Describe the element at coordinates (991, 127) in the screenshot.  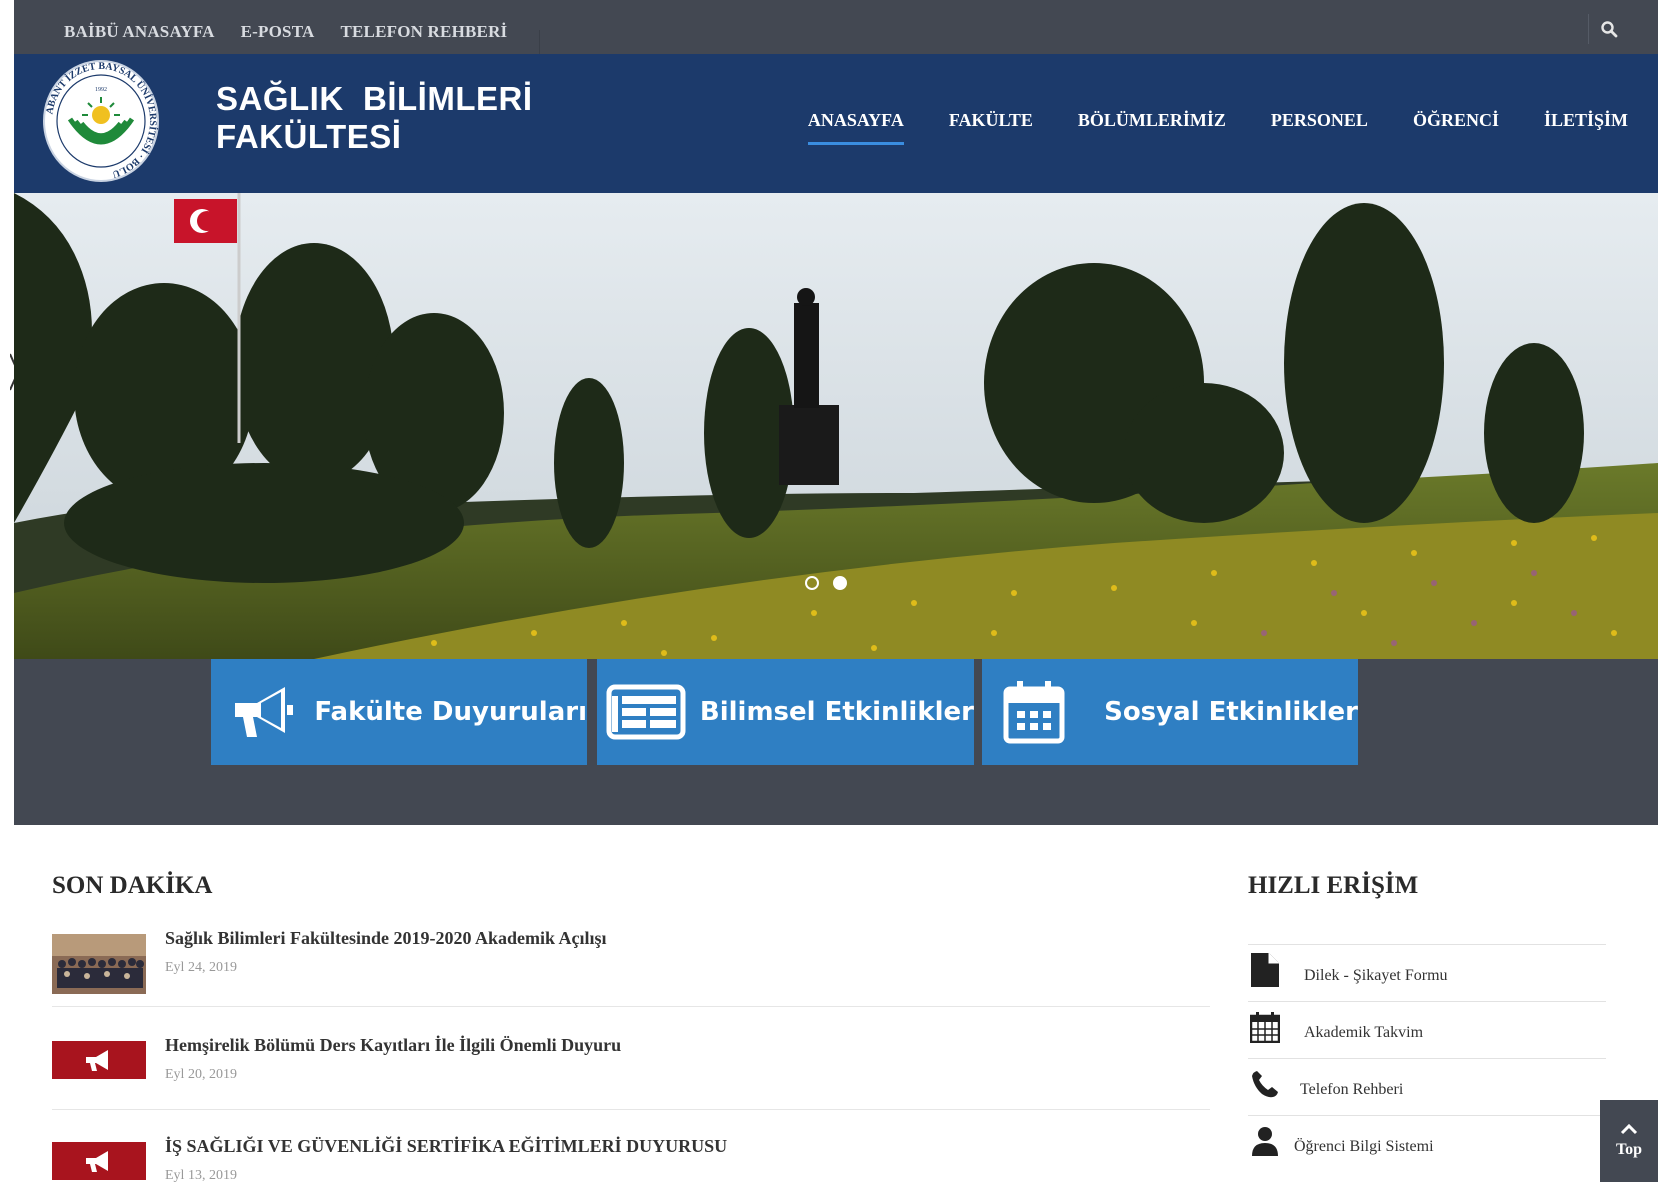
I see `nav-faculty: FAKÜLTE` at that location.